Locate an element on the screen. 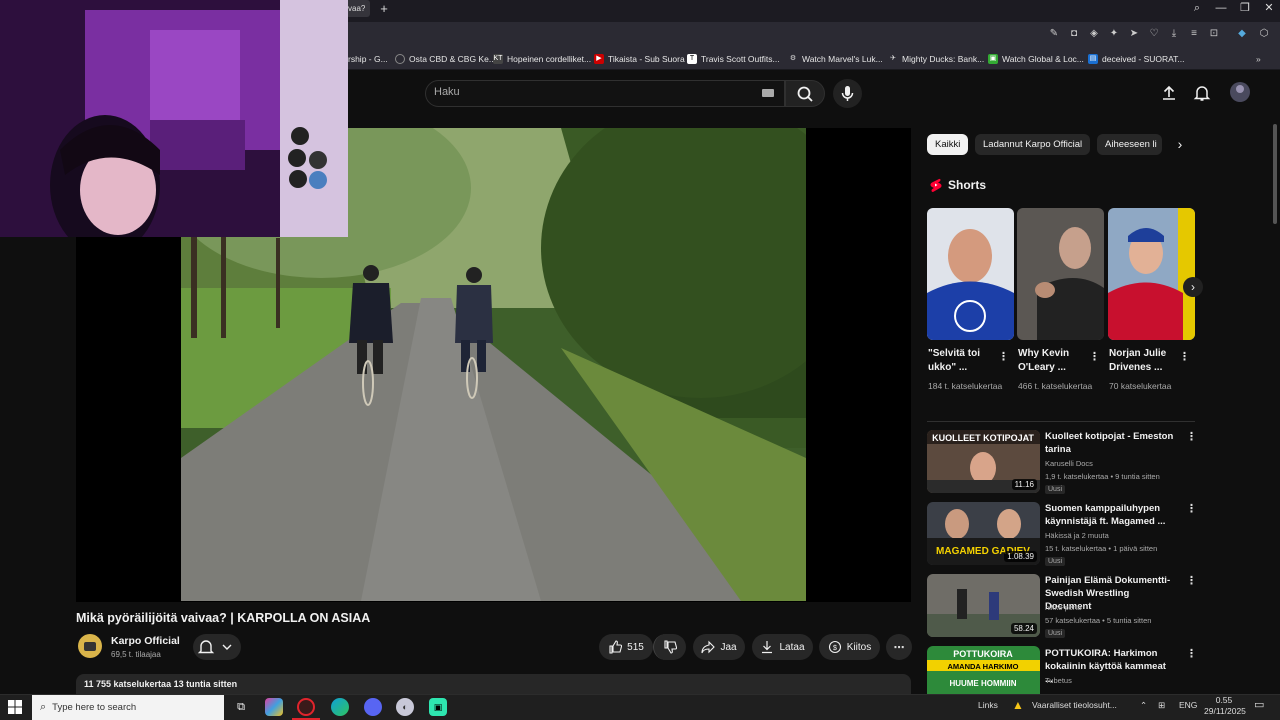 Image resolution: width=1280 pixels, height=720 pixels. notification-center-icon: ▭ is located at coordinates (1259, 704).